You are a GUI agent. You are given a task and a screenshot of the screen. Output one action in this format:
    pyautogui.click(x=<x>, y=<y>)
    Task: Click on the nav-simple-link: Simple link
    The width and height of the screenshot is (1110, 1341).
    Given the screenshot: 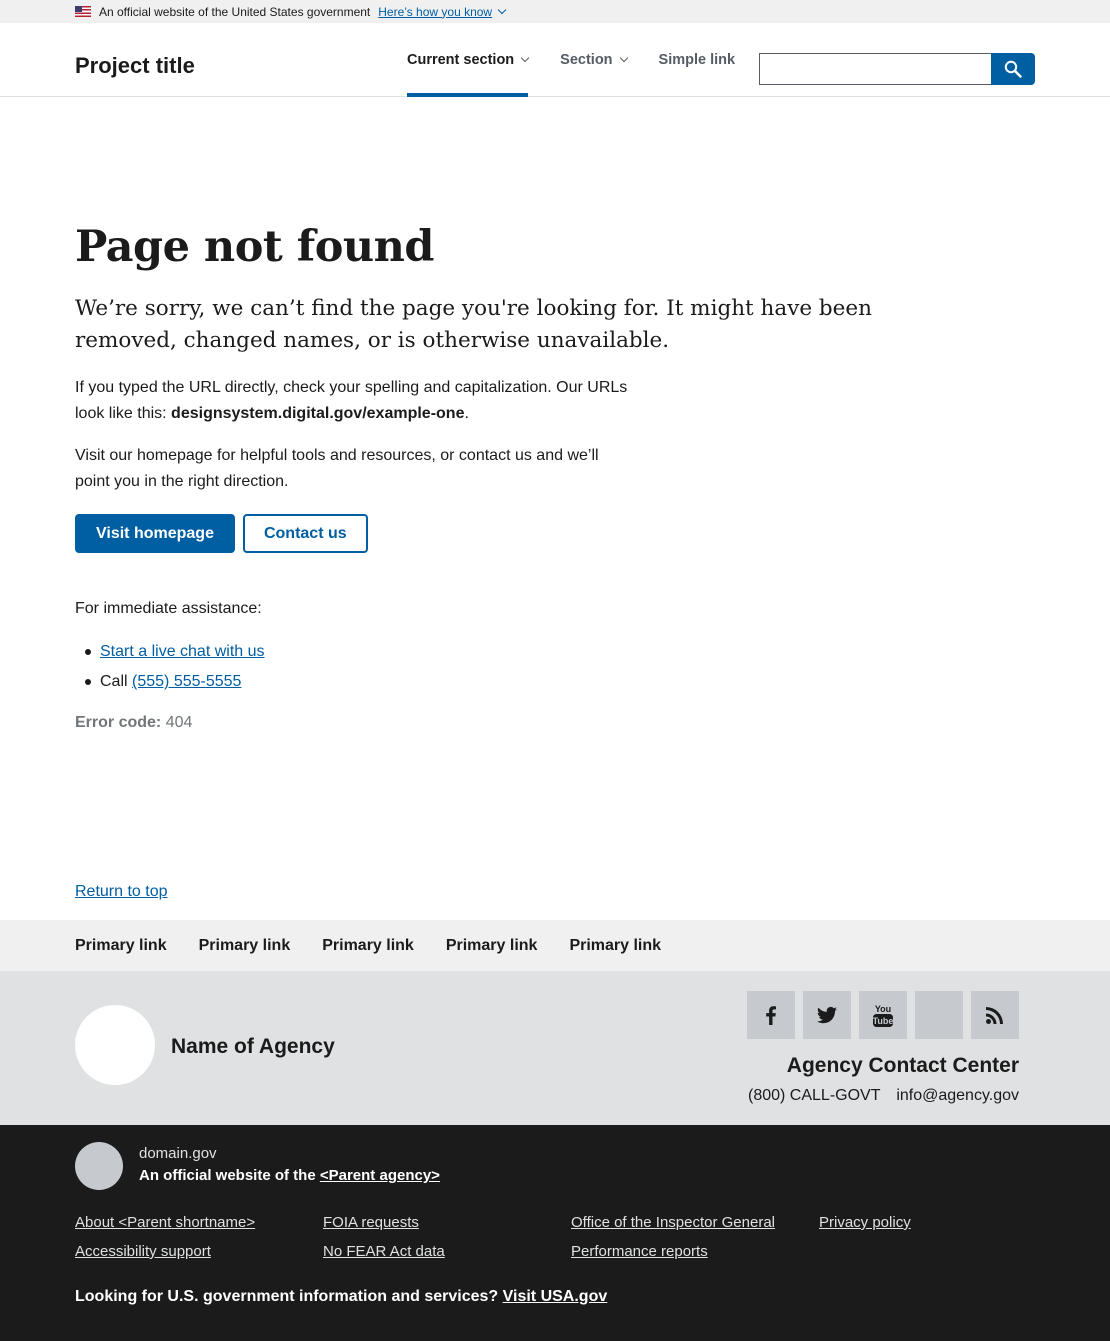 What is the action you would take?
    pyautogui.click(x=697, y=60)
    